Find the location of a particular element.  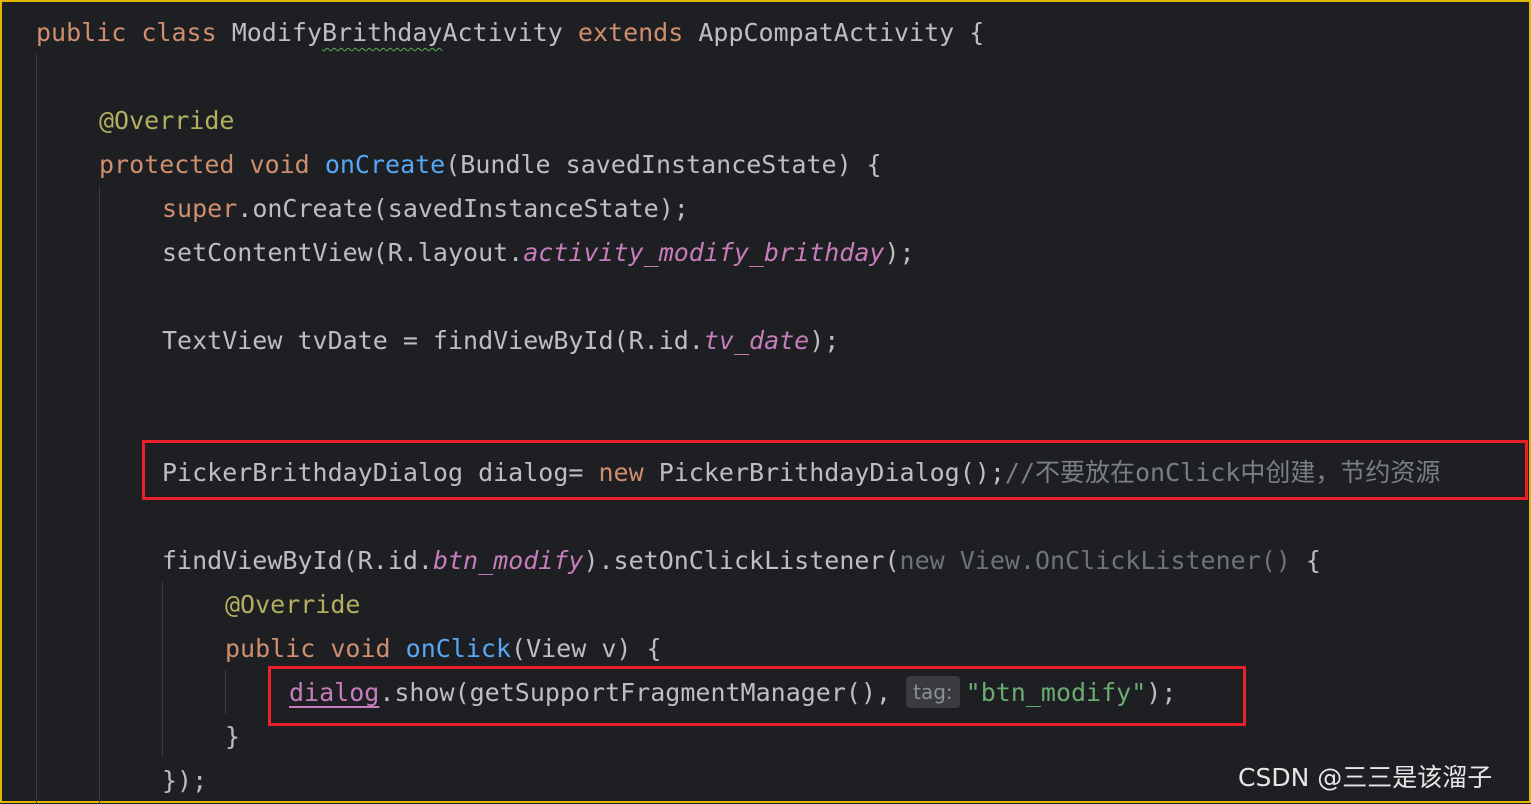

class-name-part: Modify is located at coordinates (277, 32).